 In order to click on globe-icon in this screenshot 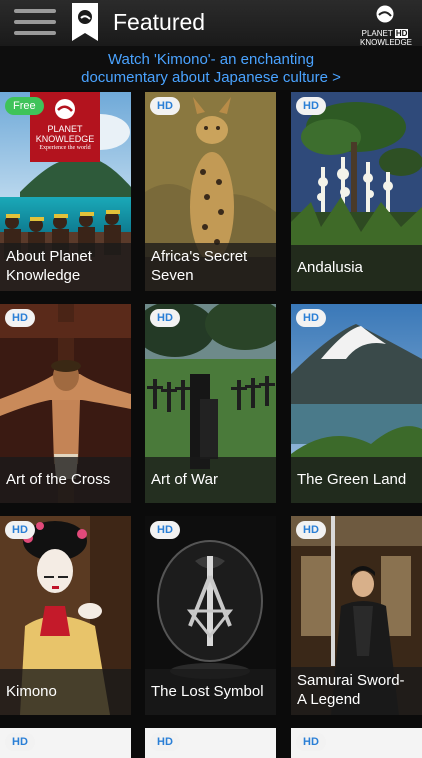, I will do `click(385, 14)`.